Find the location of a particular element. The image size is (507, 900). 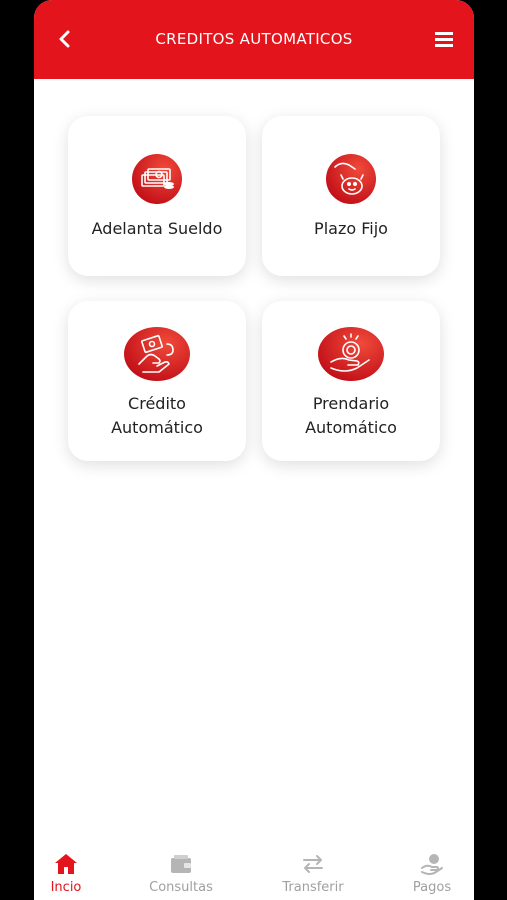

nav-item-inicio: Incio is located at coordinates (75, 860).